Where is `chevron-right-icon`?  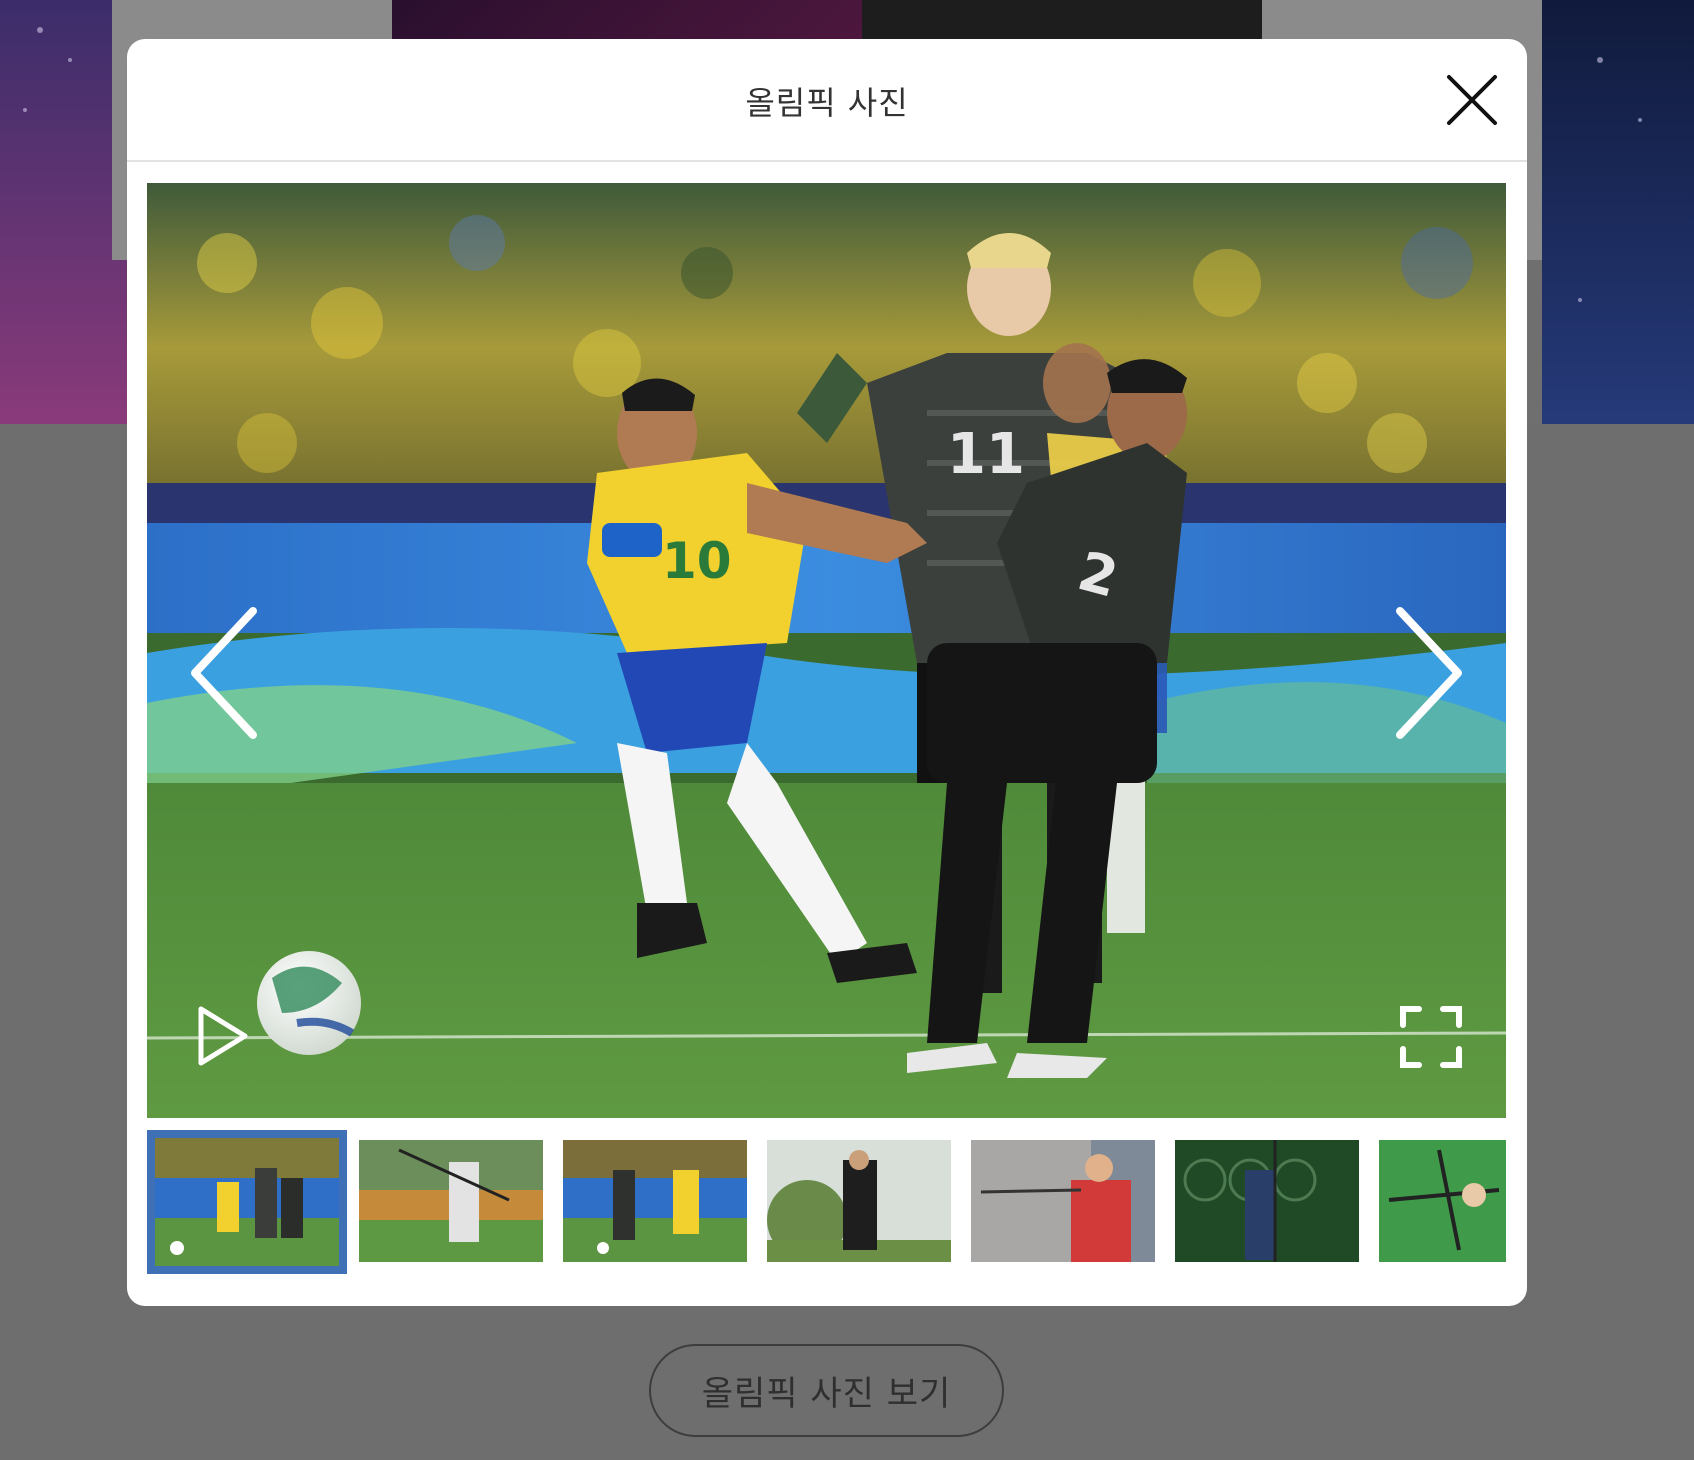
chevron-right-icon is located at coordinates (1426, 673).